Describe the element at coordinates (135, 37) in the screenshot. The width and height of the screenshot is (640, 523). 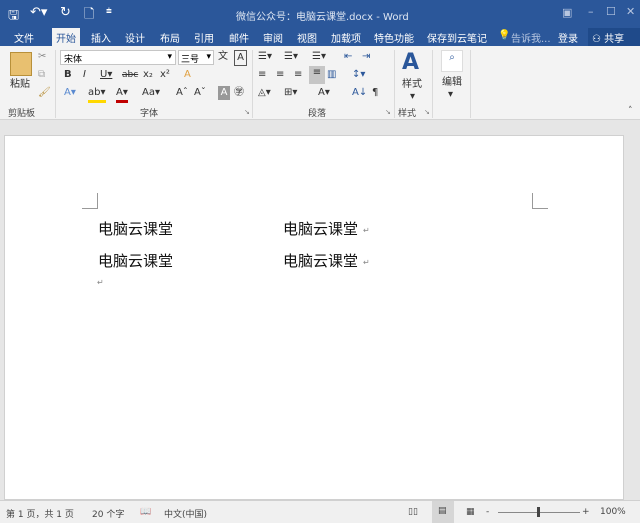
I see `tab-design: 设计` at that location.